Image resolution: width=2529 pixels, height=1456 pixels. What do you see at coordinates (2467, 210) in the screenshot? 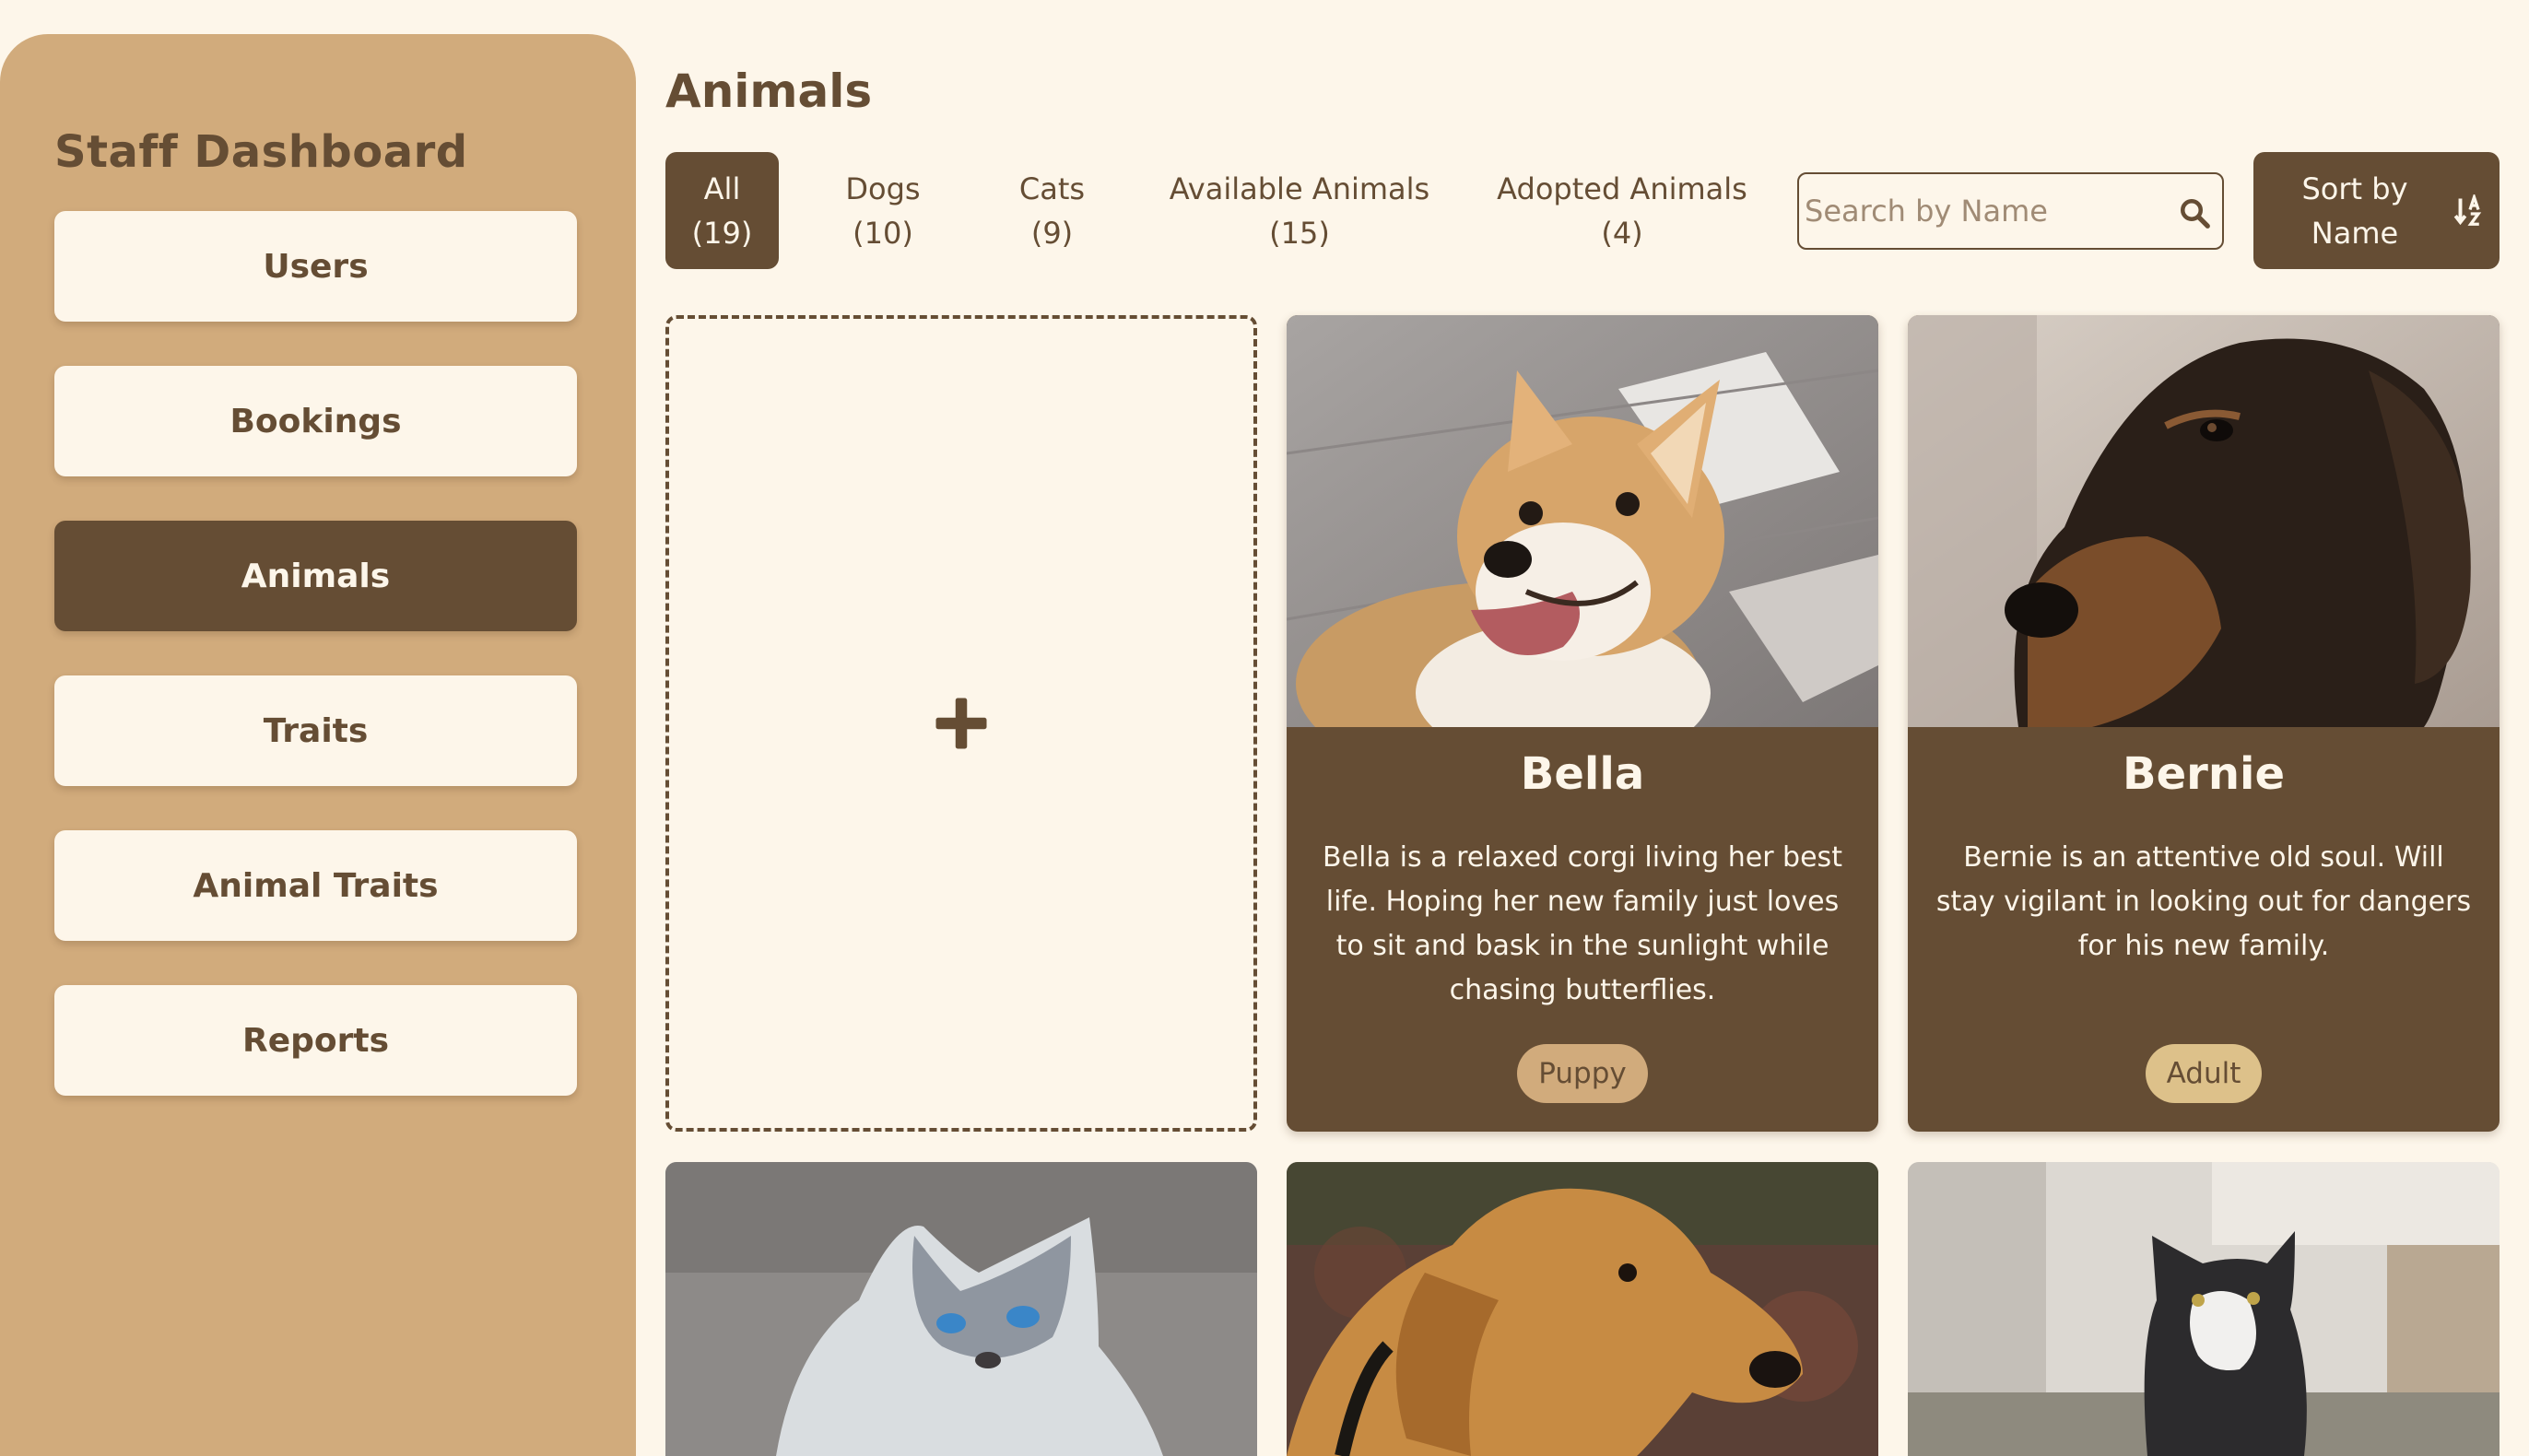
I see `sort-alpha-down-icon` at bounding box center [2467, 210].